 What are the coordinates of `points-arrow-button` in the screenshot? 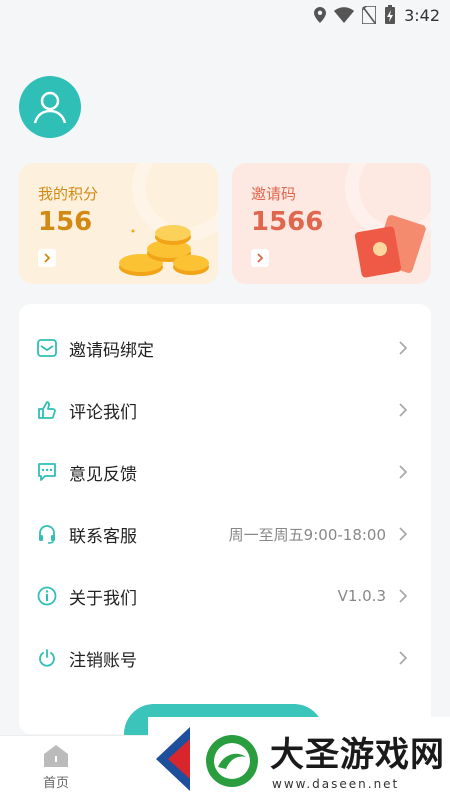 It's located at (47, 258).